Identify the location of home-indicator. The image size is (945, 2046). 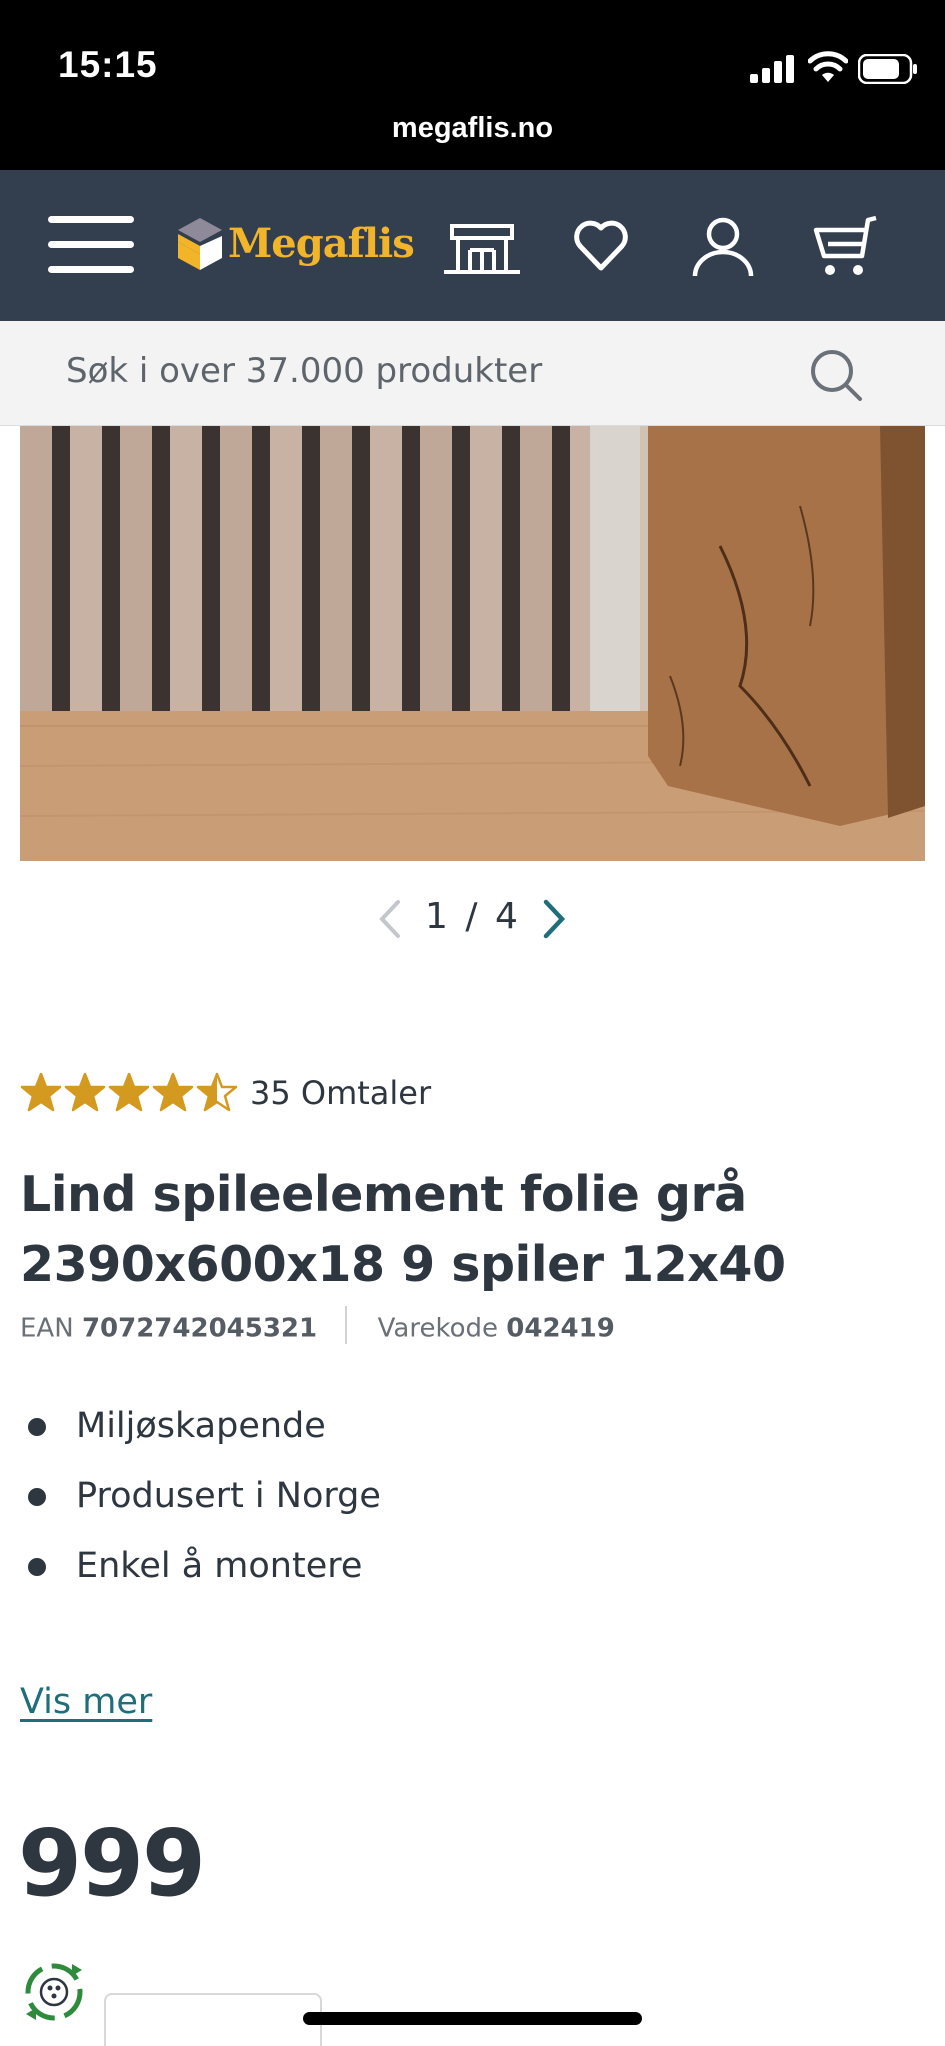
(472, 2018).